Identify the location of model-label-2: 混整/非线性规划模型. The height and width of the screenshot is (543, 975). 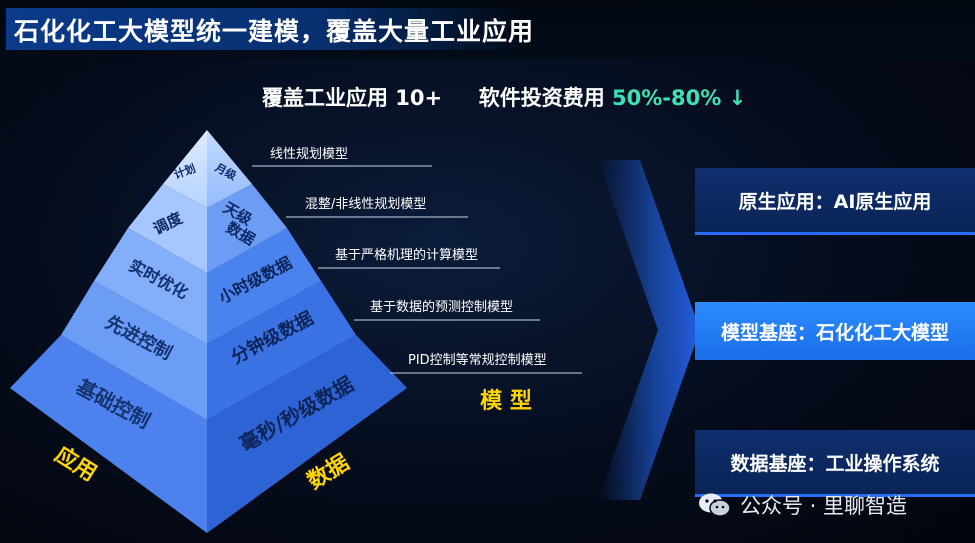
(365, 204).